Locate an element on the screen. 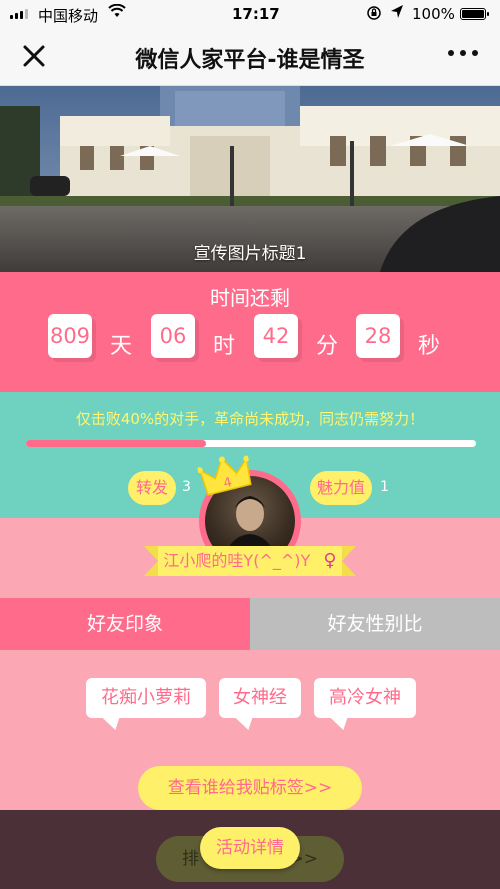 The image size is (500, 889). name-ribbon: 江小爬的哇Y(^_^)Y ♀ is located at coordinates (250, 561).